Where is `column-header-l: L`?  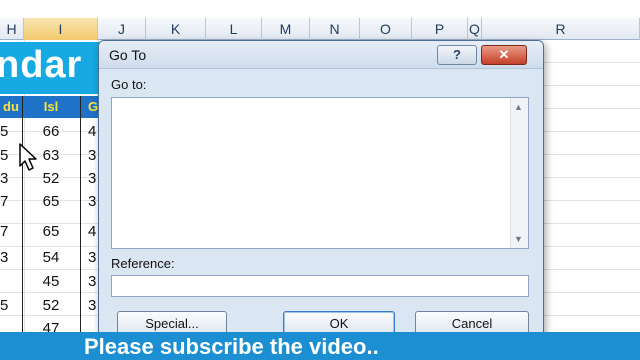
column-header-l: L is located at coordinates (234, 29).